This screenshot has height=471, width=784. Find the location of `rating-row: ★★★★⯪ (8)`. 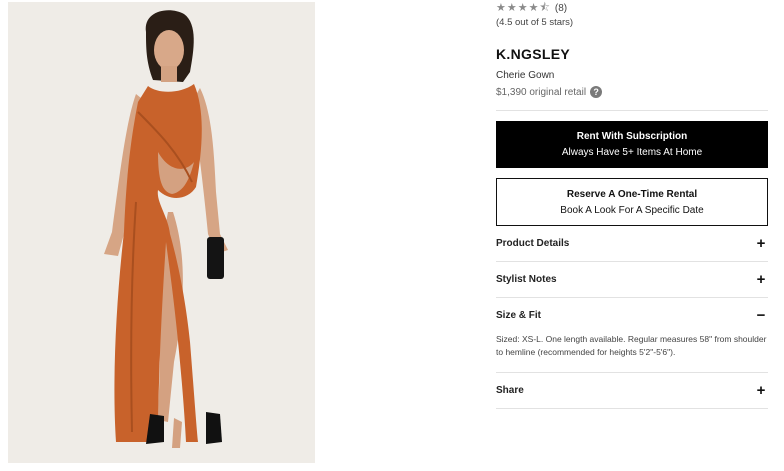

rating-row: ★★★★⯪ (8) is located at coordinates (531, 8).